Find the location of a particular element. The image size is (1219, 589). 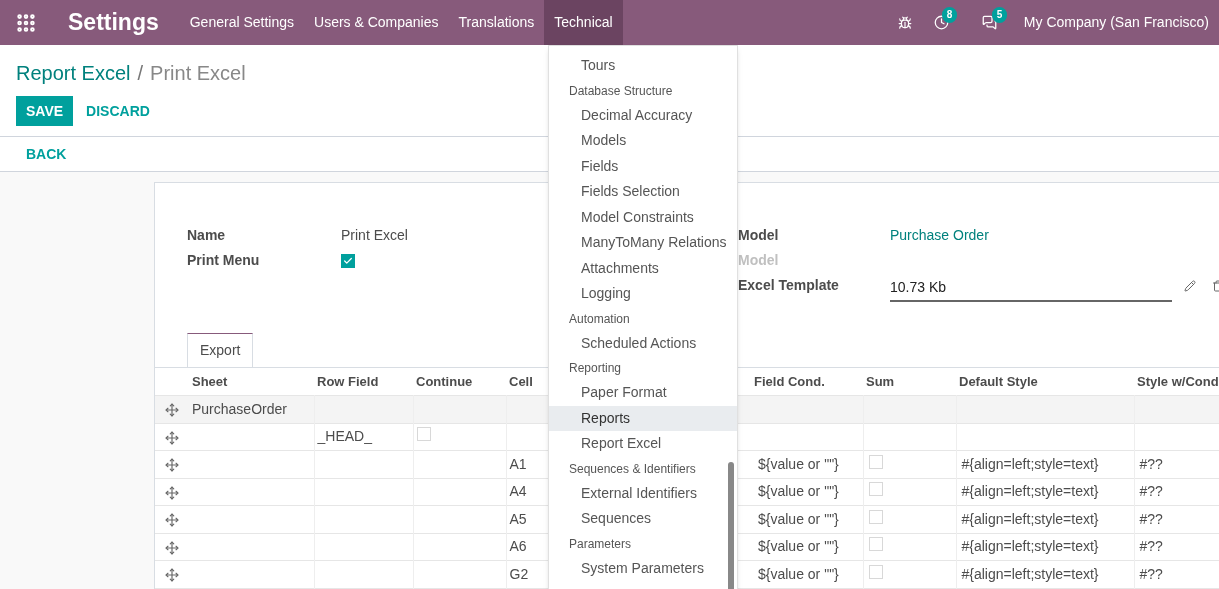

field-label: Print Menu is located at coordinates (224, 260).